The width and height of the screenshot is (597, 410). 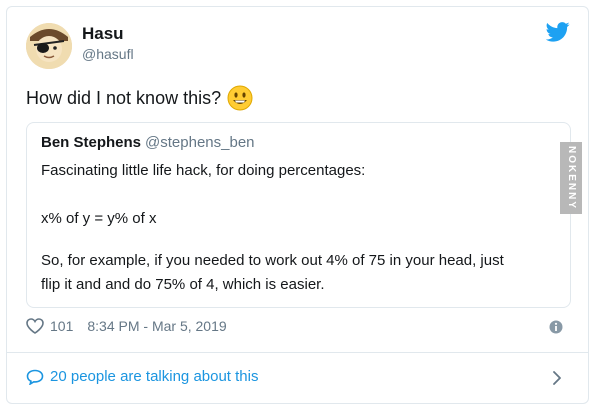 What do you see at coordinates (154, 376) in the screenshot?
I see `conversation-text: 20 people are talking about this` at bounding box center [154, 376].